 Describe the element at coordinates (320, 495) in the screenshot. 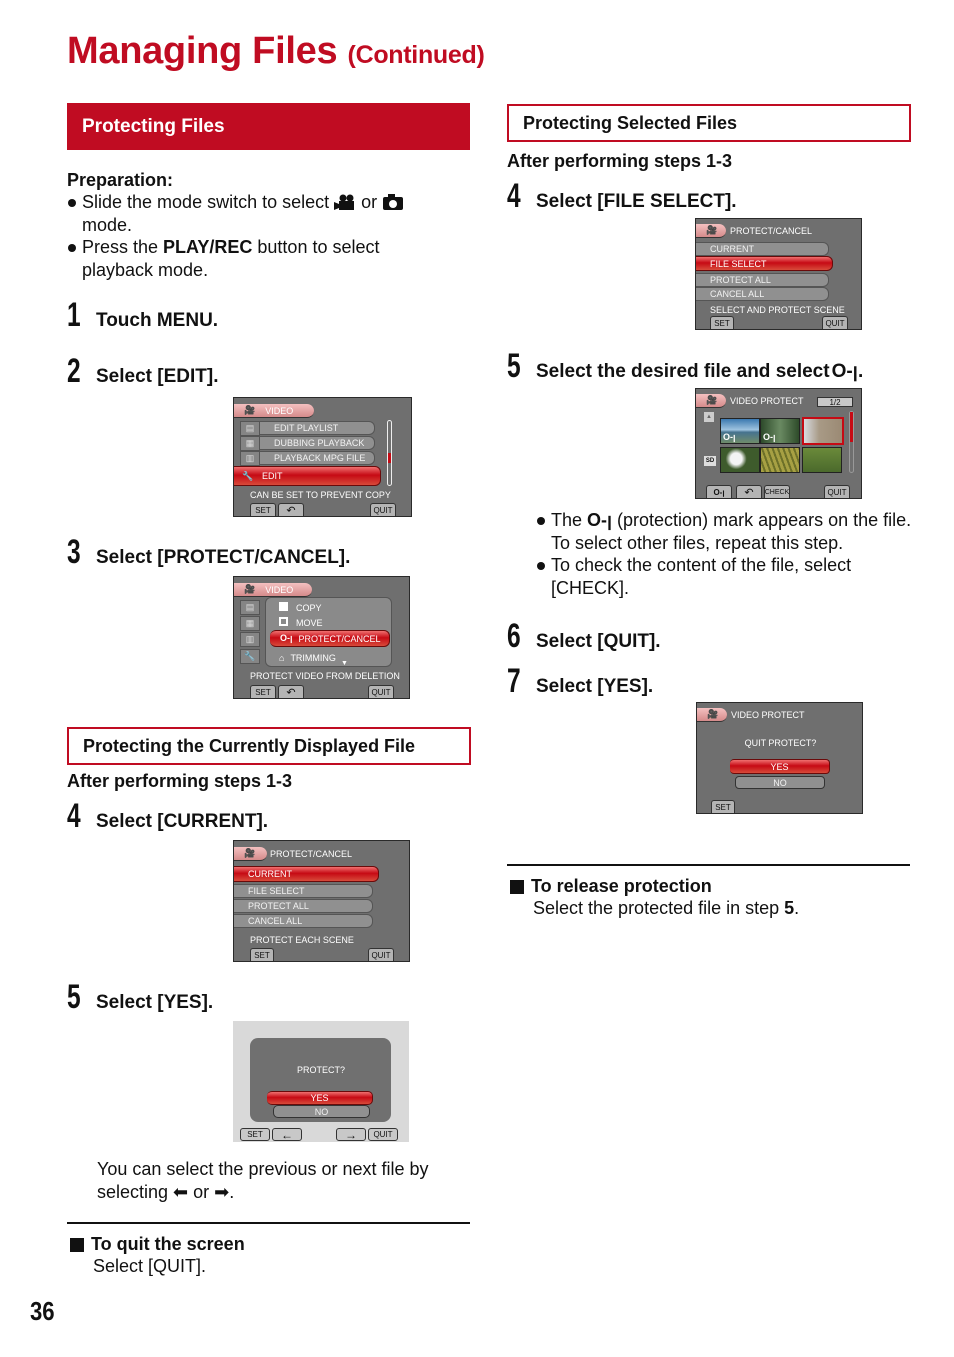

I see `lcd-hint: CAN BE SET TO PREVENT COPY` at that location.